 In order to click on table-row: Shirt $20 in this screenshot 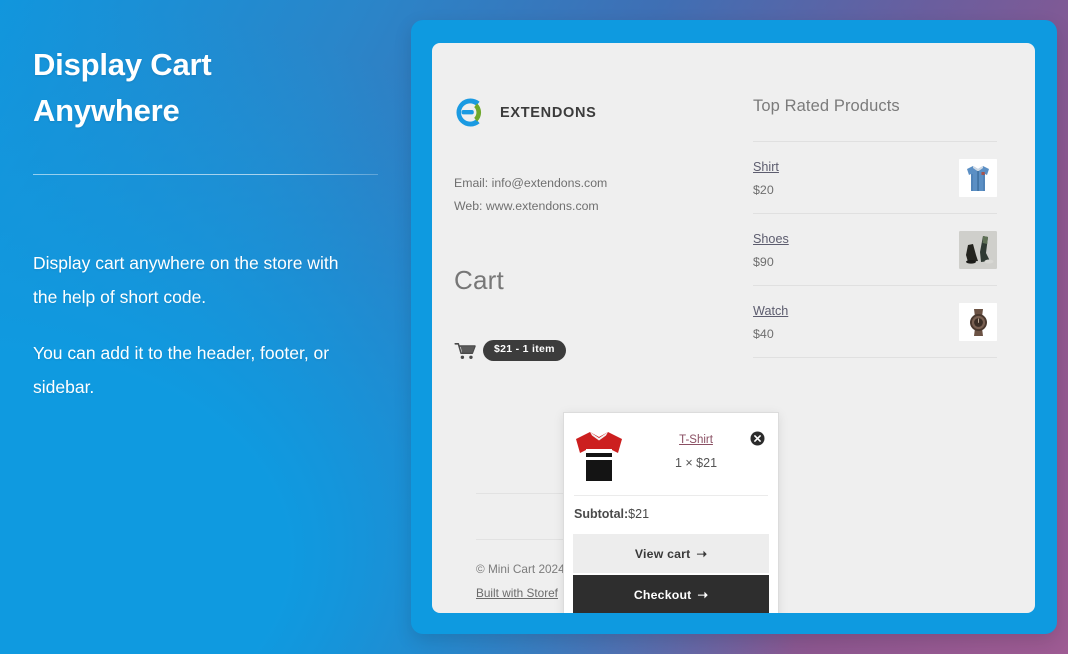, I will do `click(875, 178)`.